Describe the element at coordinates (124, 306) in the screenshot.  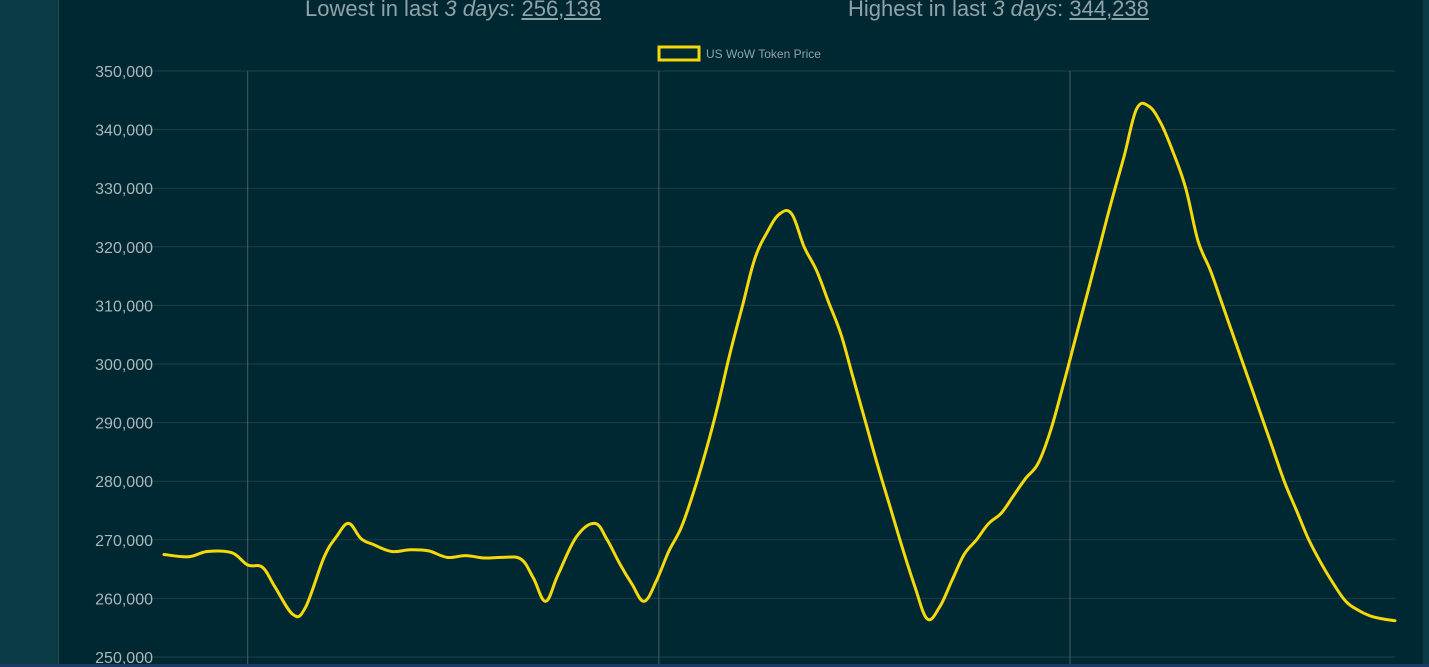
I see `y-tick-label: 310,000` at that location.